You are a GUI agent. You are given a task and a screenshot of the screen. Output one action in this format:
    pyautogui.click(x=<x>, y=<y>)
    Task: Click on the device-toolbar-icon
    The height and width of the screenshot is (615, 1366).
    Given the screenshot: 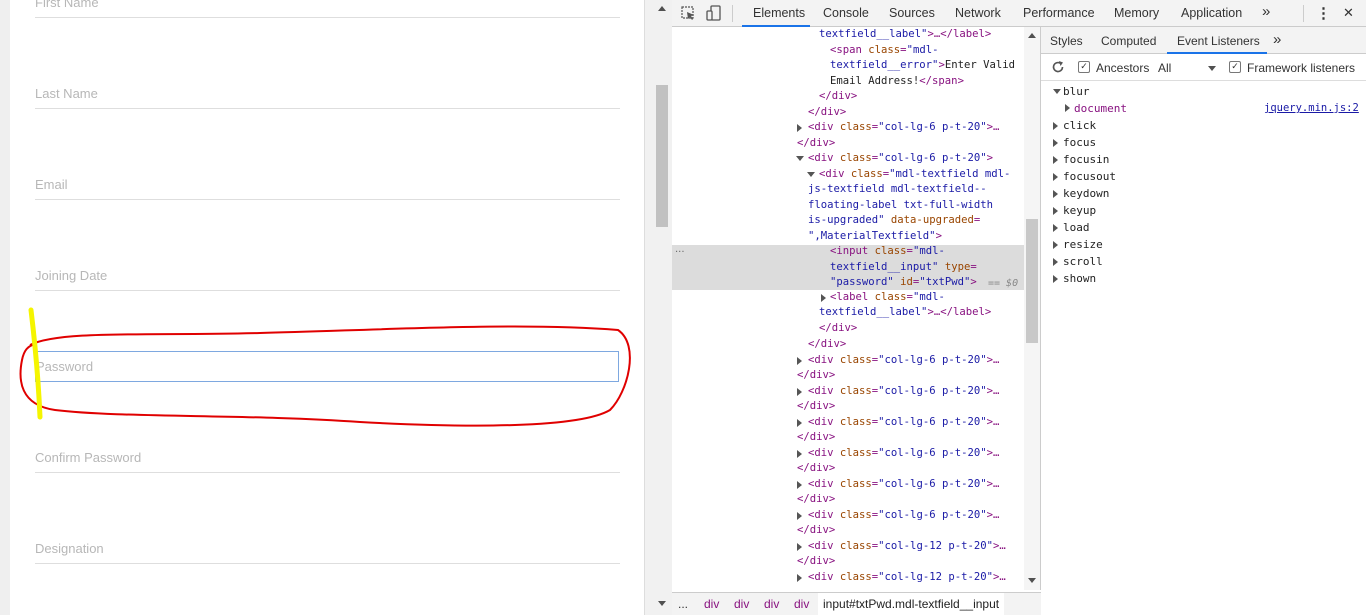 What is the action you would take?
    pyautogui.click(x=714, y=13)
    